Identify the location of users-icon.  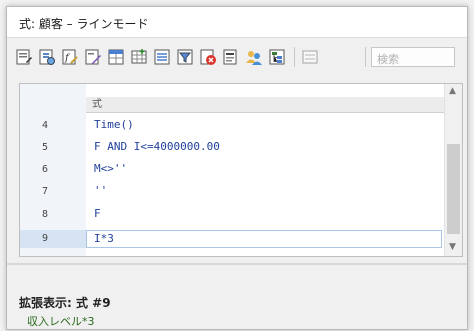
(254, 57).